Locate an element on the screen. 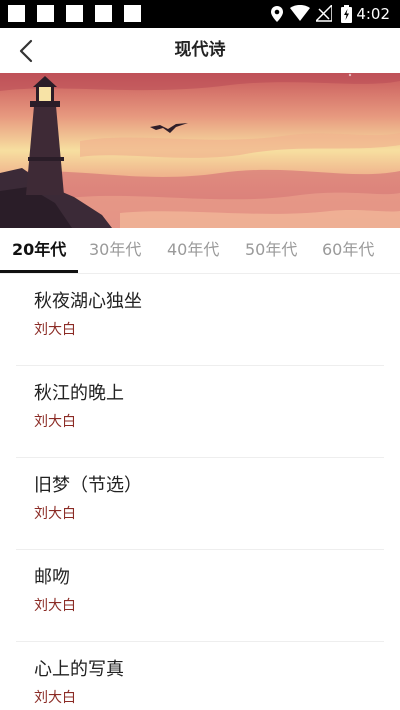 Image resolution: width=400 pixels, height=710 pixels. poem-list-item: 秋夜湖心独坐 刘大白 is located at coordinates (200, 320).